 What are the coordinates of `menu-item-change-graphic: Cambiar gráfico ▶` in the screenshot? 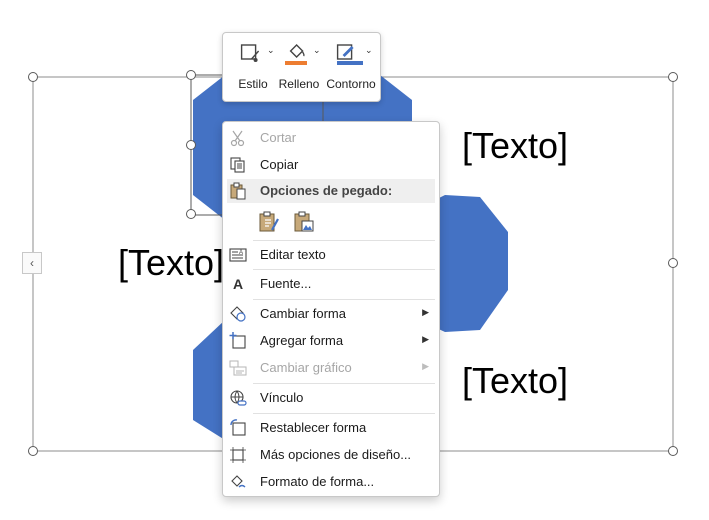 It's located at (331, 368).